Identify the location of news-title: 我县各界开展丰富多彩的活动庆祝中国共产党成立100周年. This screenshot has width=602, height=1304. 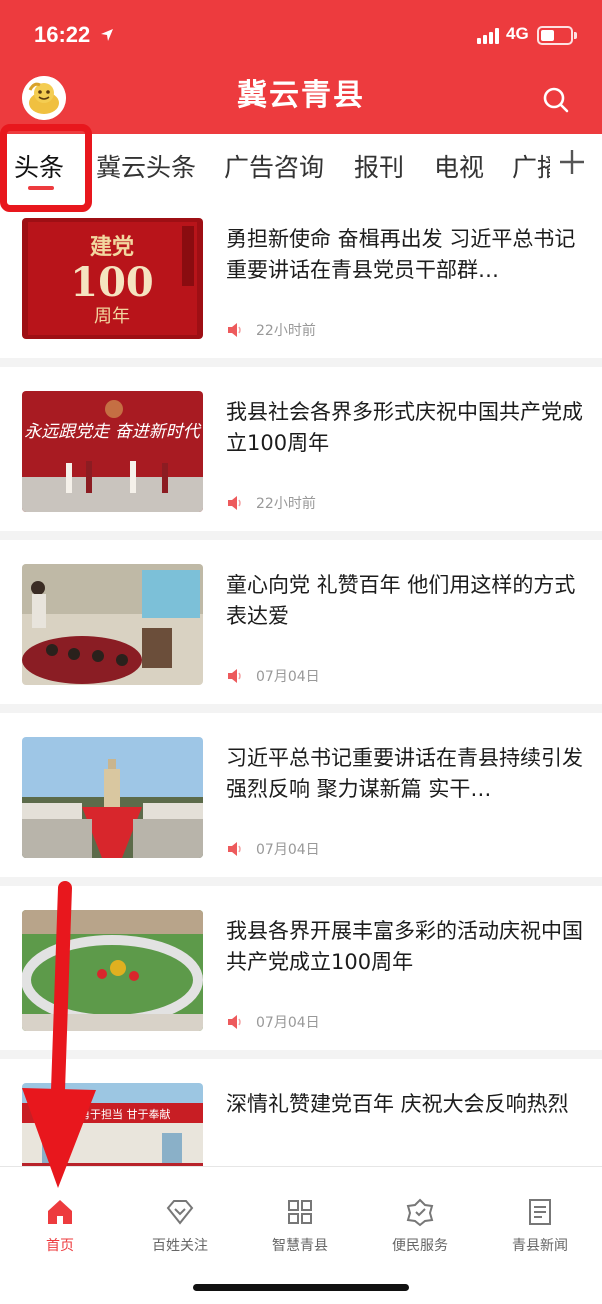
(404, 946).